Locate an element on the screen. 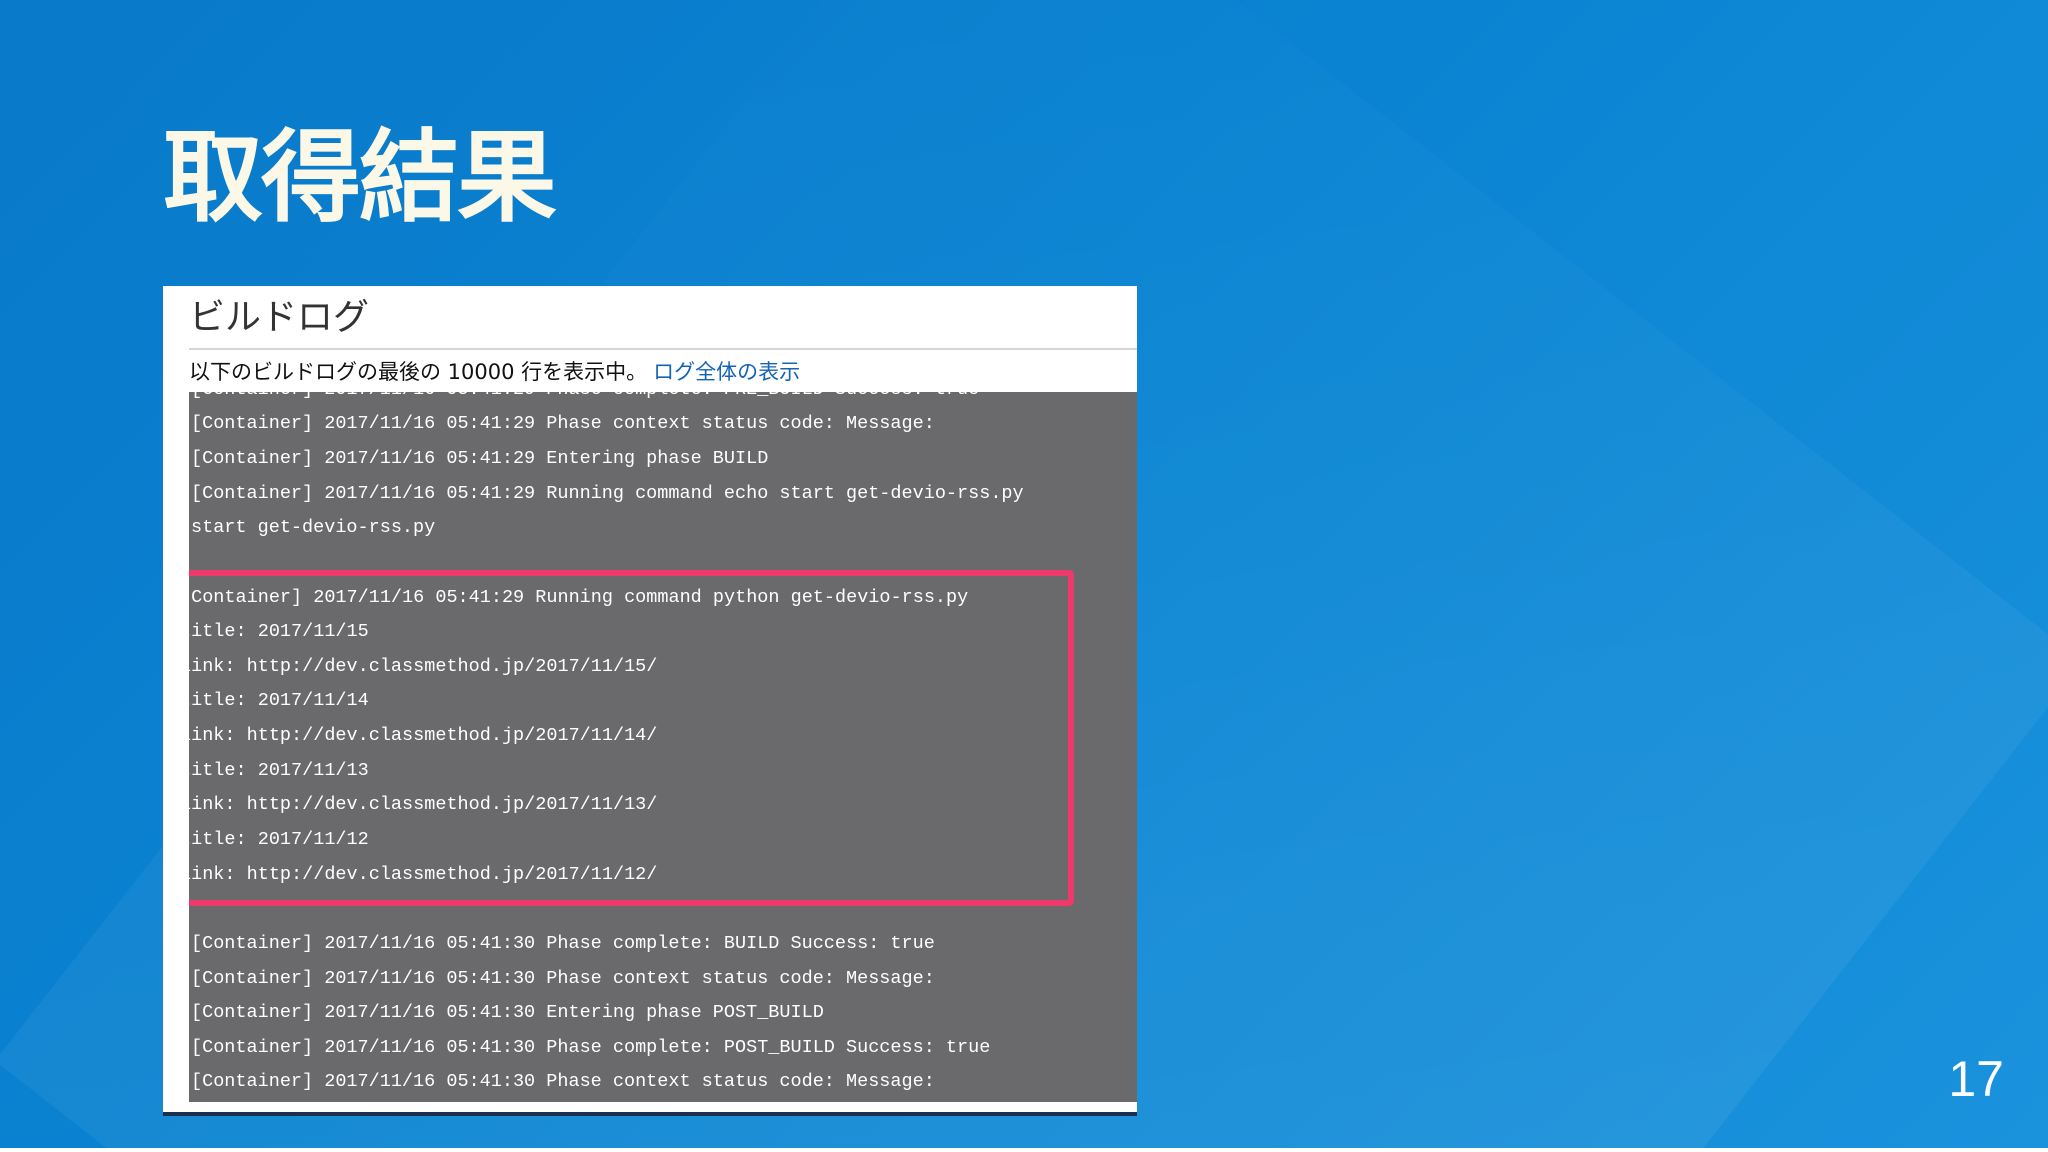 This screenshot has width=2048, height=1152. log-info-text: 以下のビルドログの最後の 10000 行を表示中。 is located at coordinates (418, 372).